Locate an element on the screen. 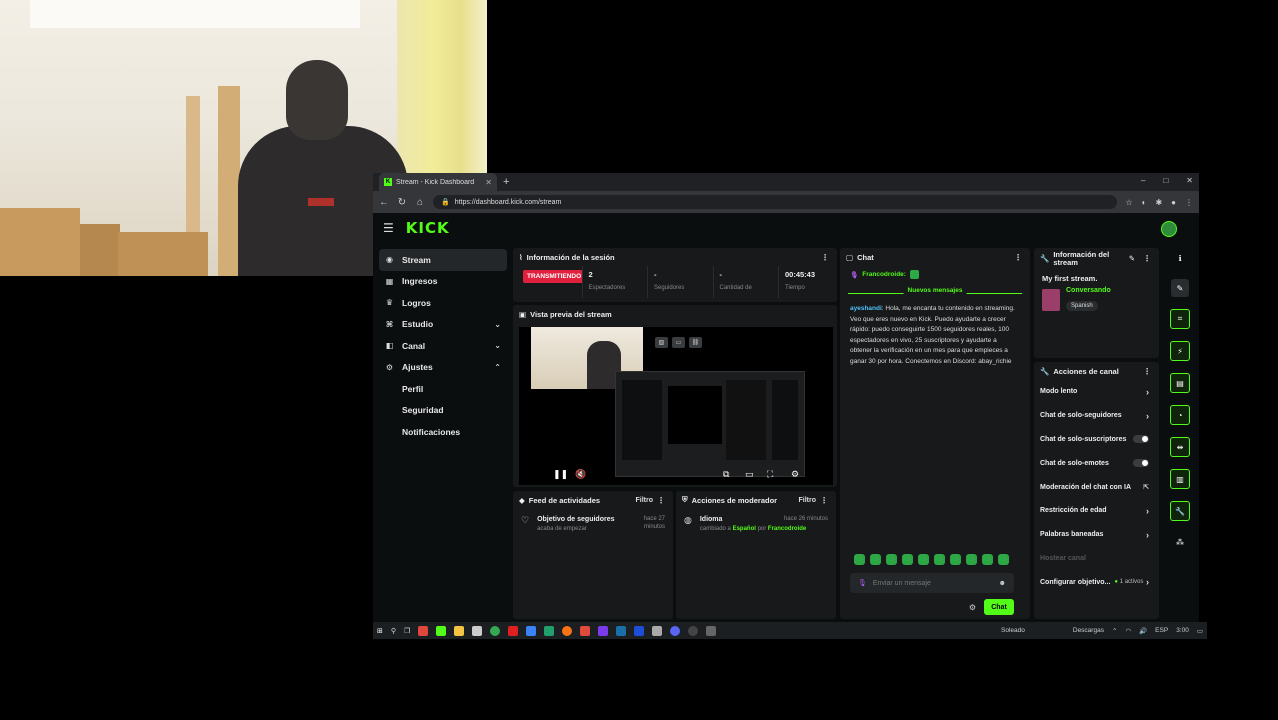 This screenshot has width=1278, height=720. mod-user: Francodroide is located at coordinates (787, 529).